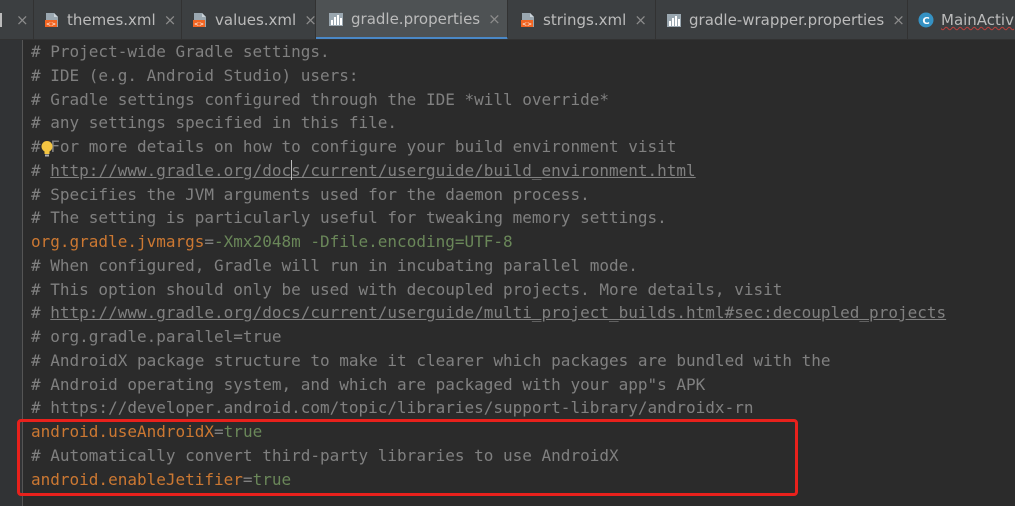 The height and width of the screenshot is (506, 1015). I want to click on kotlin-class-icon: C, so click(926, 20).